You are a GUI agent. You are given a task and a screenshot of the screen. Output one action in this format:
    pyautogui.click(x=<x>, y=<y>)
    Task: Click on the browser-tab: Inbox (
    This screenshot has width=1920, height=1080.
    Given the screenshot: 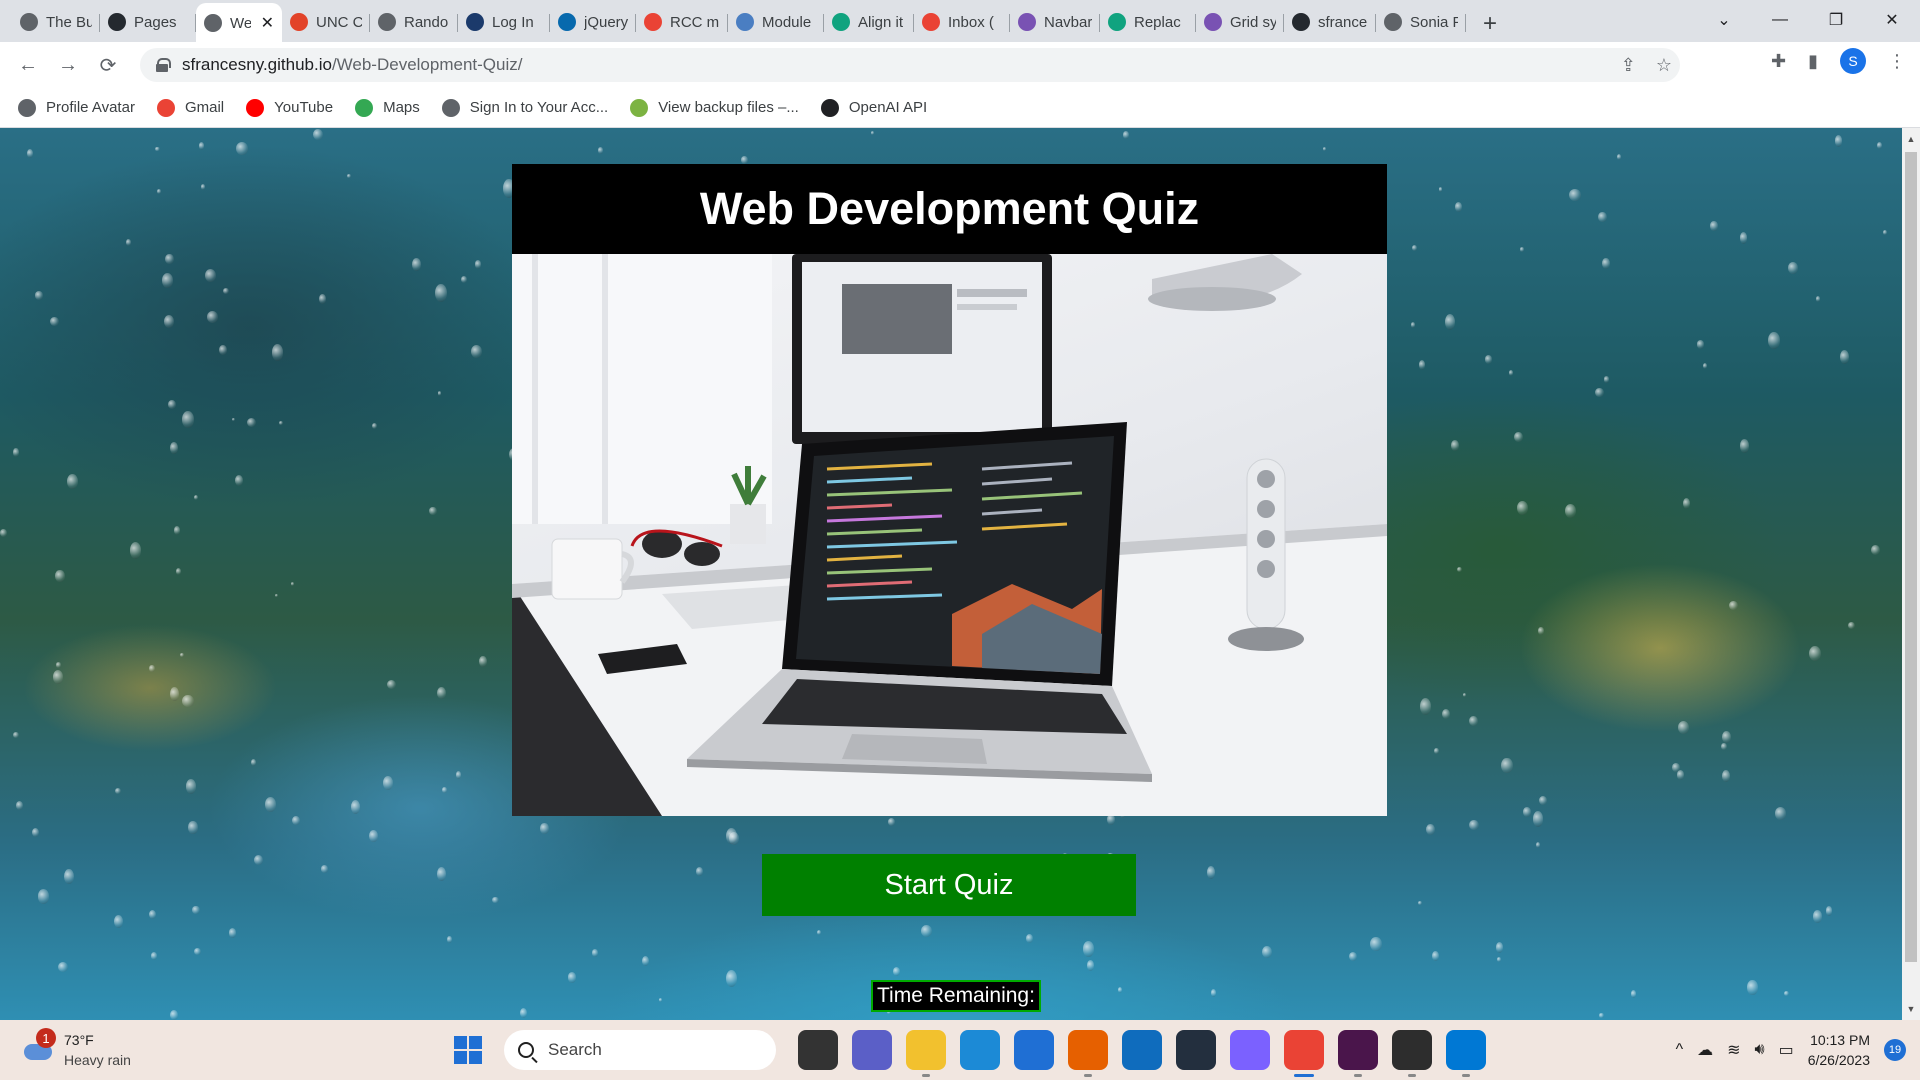 What is the action you would take?
    pyautogui.click(x=962, y=22)
    